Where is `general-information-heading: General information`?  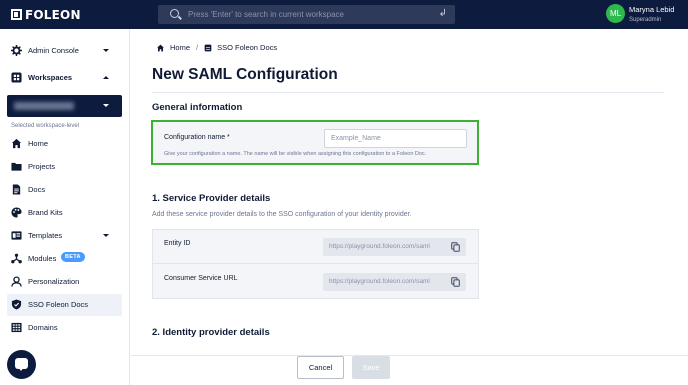
general-information-heading: General information is located at coordinates (197, 107).